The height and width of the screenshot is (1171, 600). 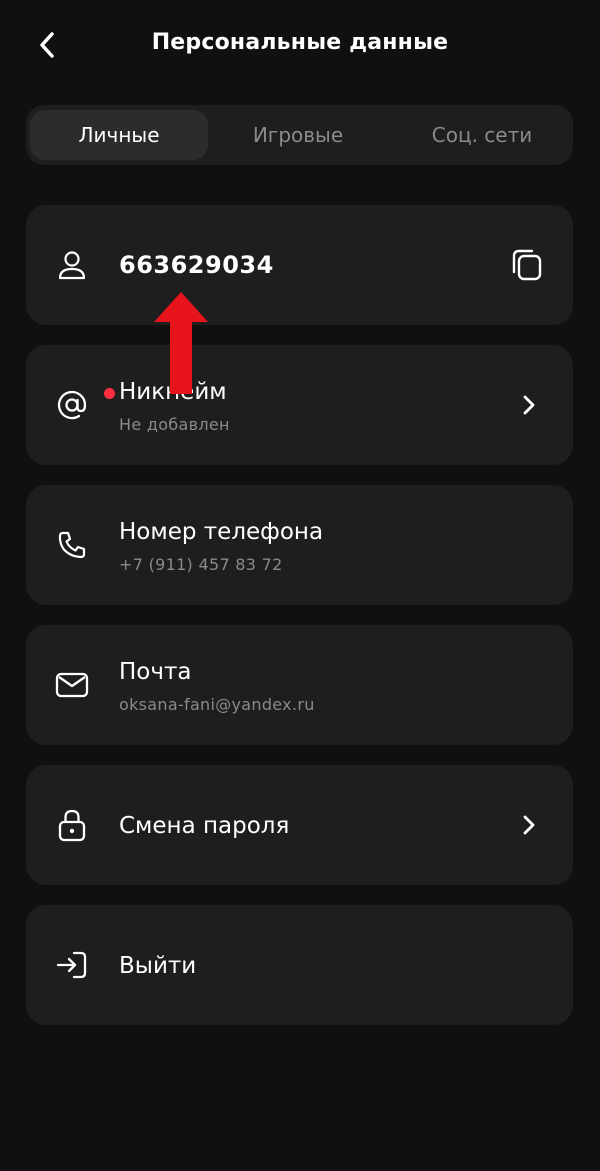 I want to click on email-row: Почта oksana-fani@yandex.ru, so click(x=299, y=685).